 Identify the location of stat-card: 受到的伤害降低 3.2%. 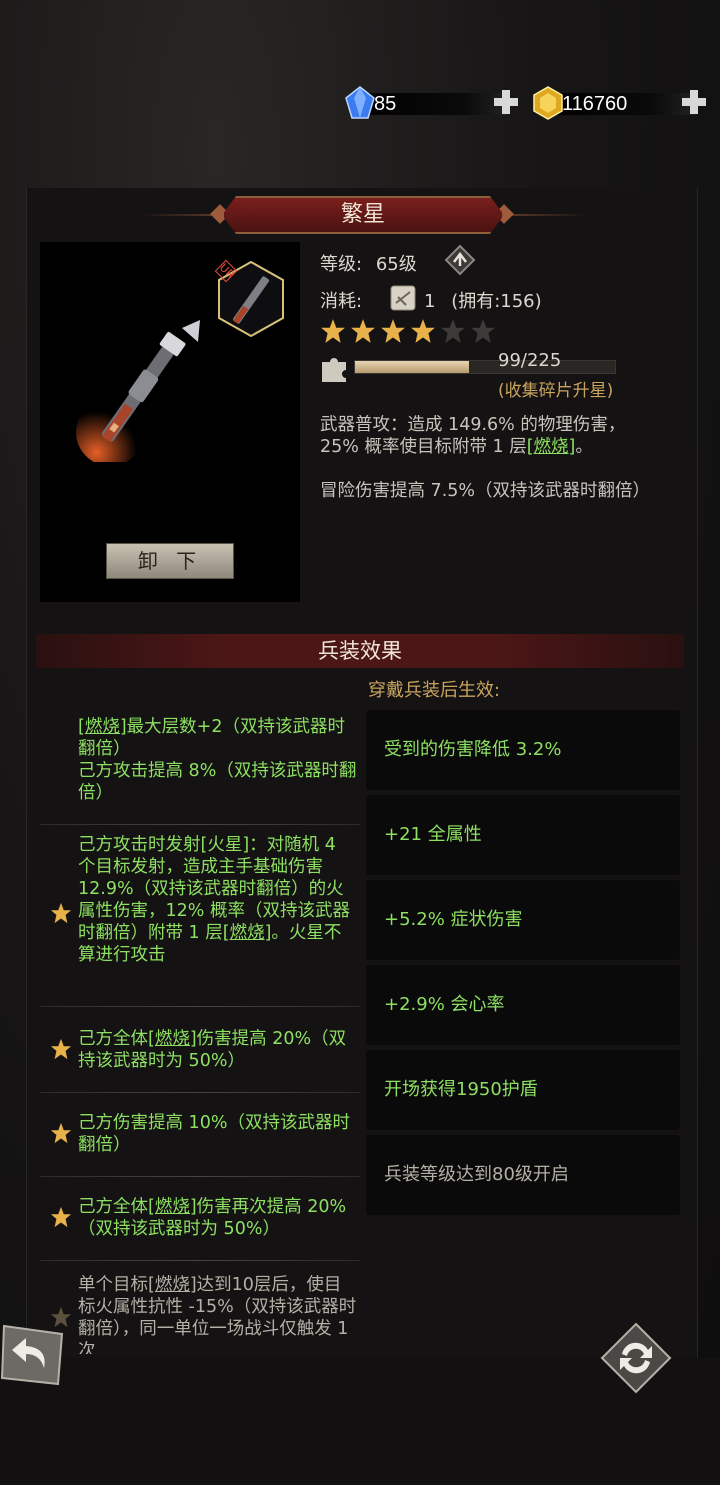
(523, 750).